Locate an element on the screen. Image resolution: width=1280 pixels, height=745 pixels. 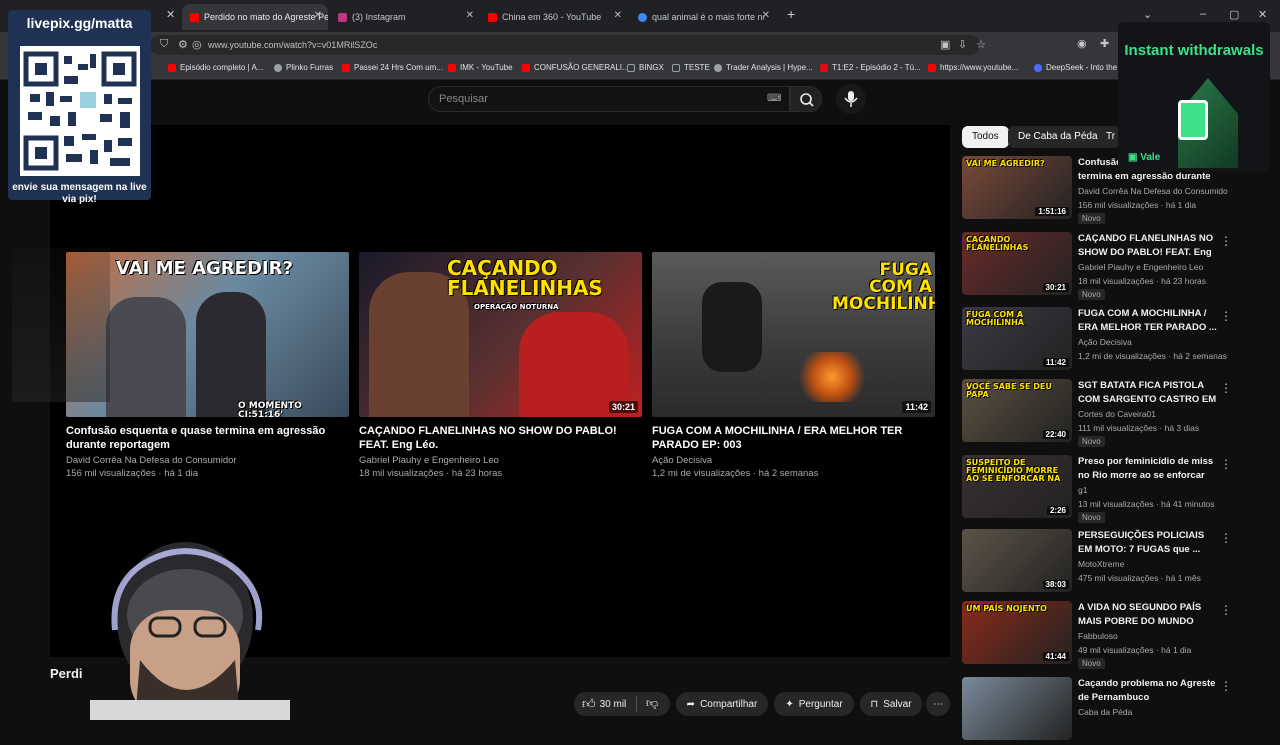
more-actions-button: ⋯ is located at coordinates (938, 704).